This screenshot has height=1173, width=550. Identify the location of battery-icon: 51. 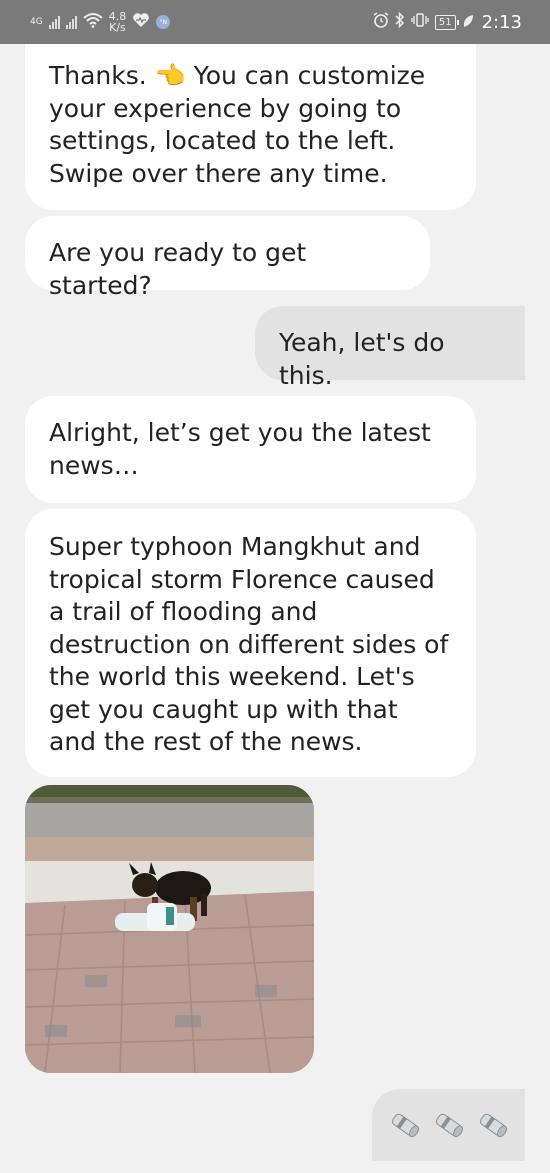
(446, 22).